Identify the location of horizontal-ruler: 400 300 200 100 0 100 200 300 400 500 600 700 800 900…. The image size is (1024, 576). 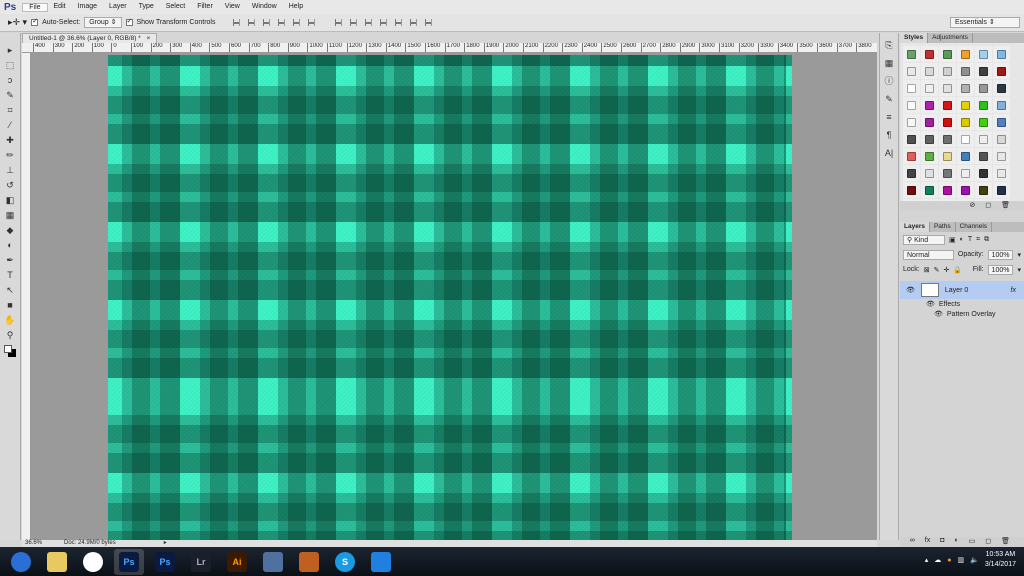
(449, 48).